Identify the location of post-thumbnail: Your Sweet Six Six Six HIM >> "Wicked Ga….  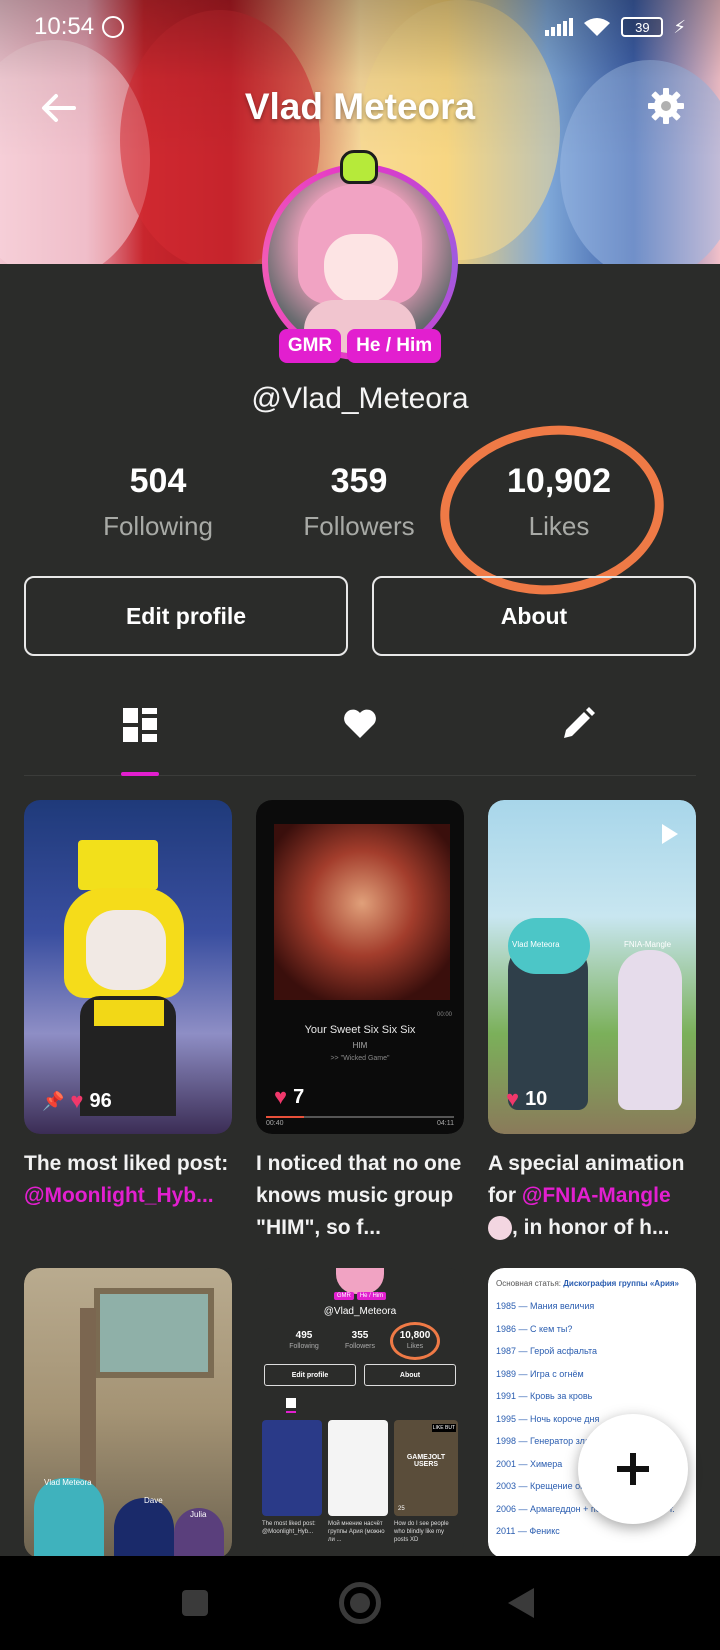
(360, 967).